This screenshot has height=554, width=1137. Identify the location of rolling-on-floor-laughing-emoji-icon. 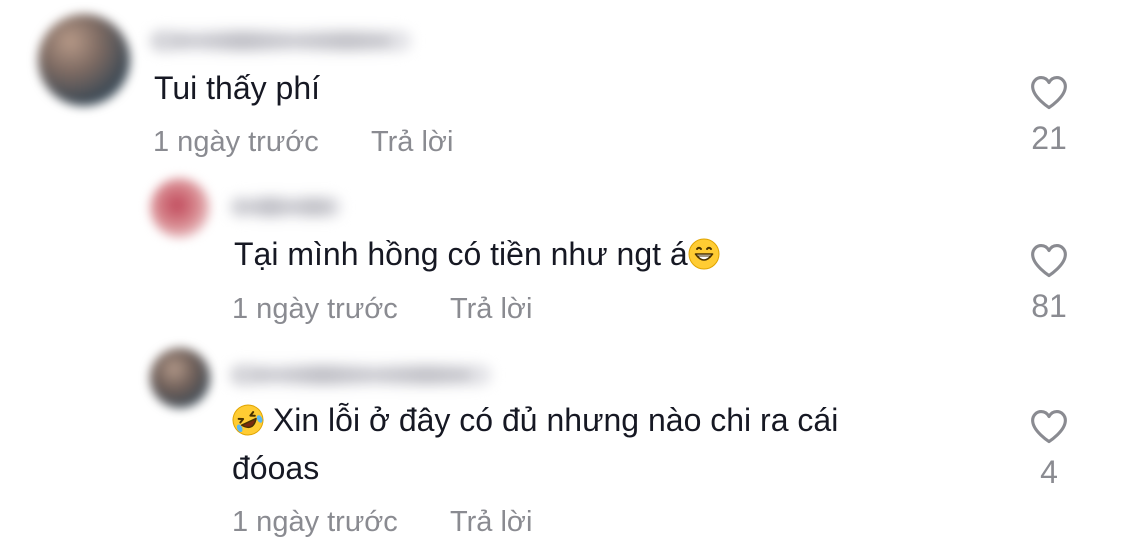
(248, 420).